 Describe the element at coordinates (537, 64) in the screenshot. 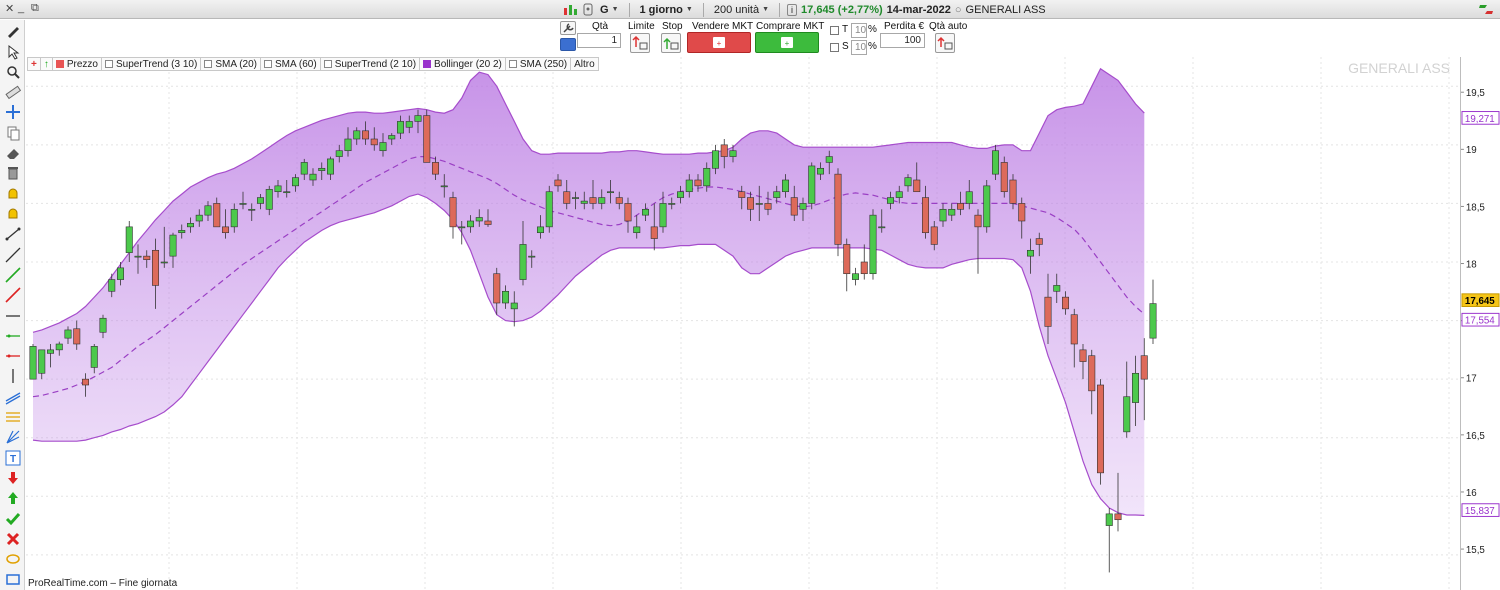

I see `legend-item: SMA (250)` at that location.